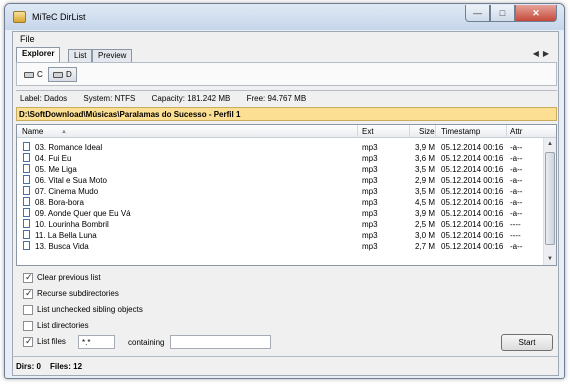  I want to click on list-scrollbar: ▲ ▼, so click(549, 201).